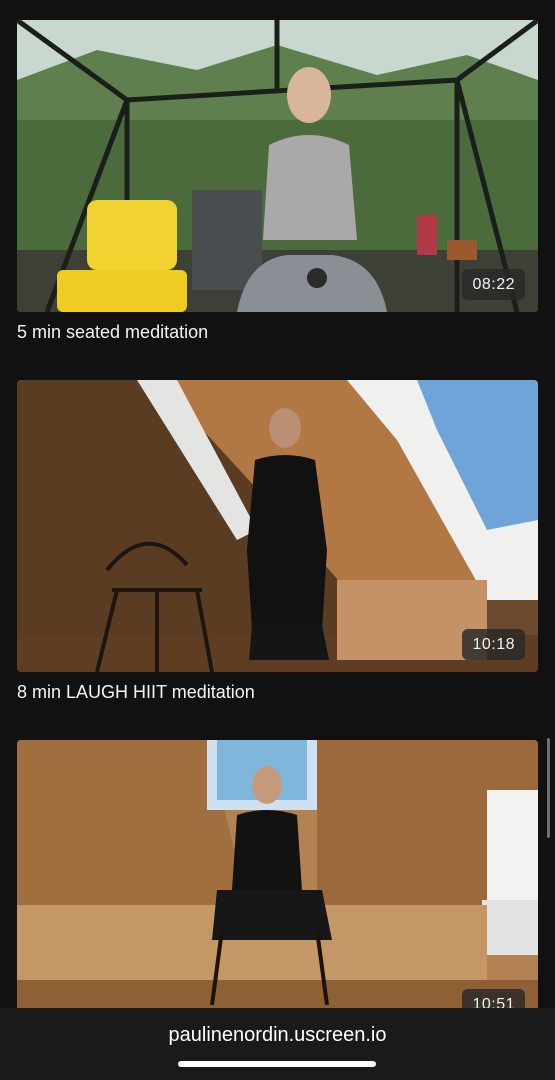 The height and width of the screenshot is (1080, 555). What do you see at coordinates (277, 1035) in the screenshot?
I see `url-label: paulinenordin.uscreen.io` at bounding box center [277, 1035].